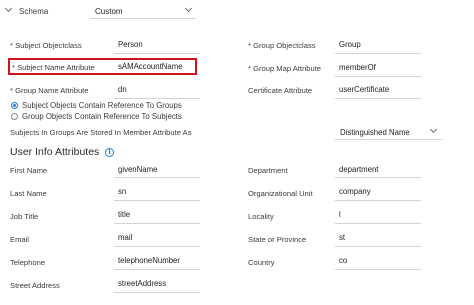 This screenshot has height=305, width=474. Describe the element at coordinates (342, 237) in the screenshot. I see `state-or-province-value: st` at that location.